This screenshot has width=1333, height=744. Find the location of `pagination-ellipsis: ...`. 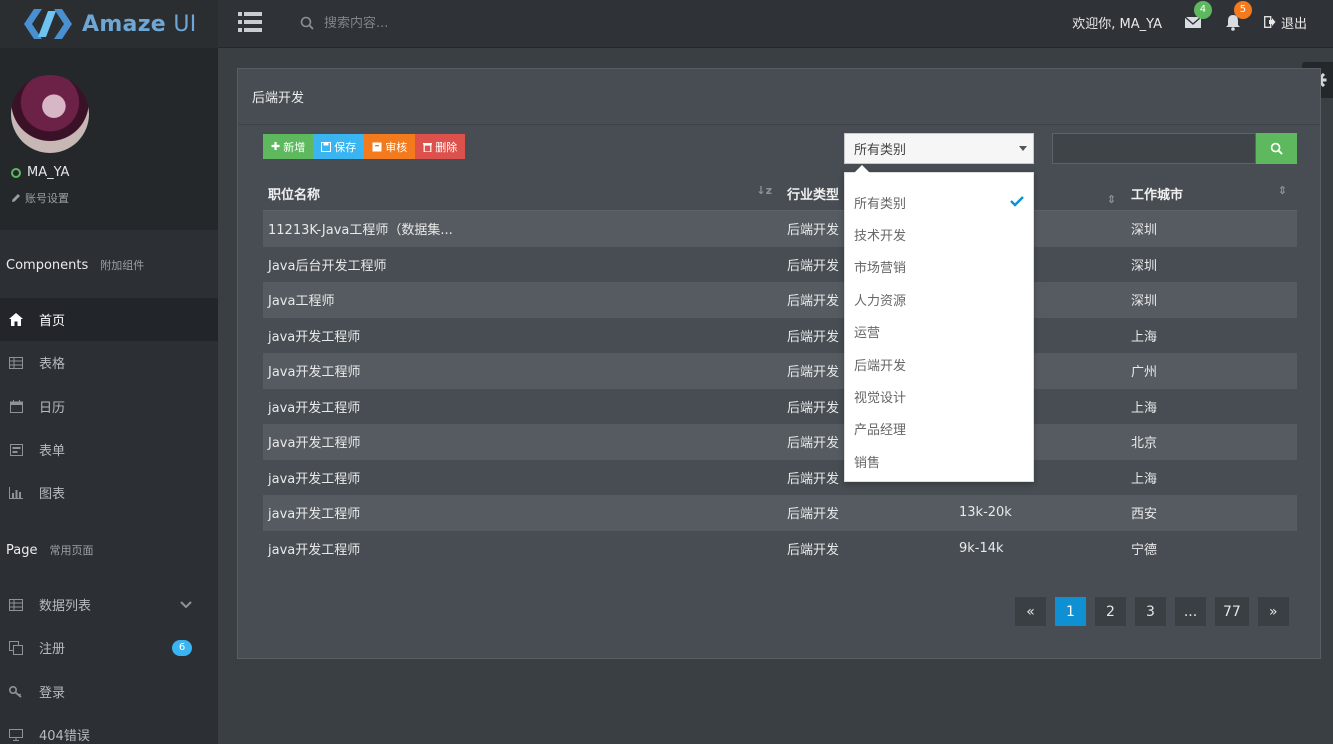

pagination-ellipsis: ... is located at coordinates (1190, 611).